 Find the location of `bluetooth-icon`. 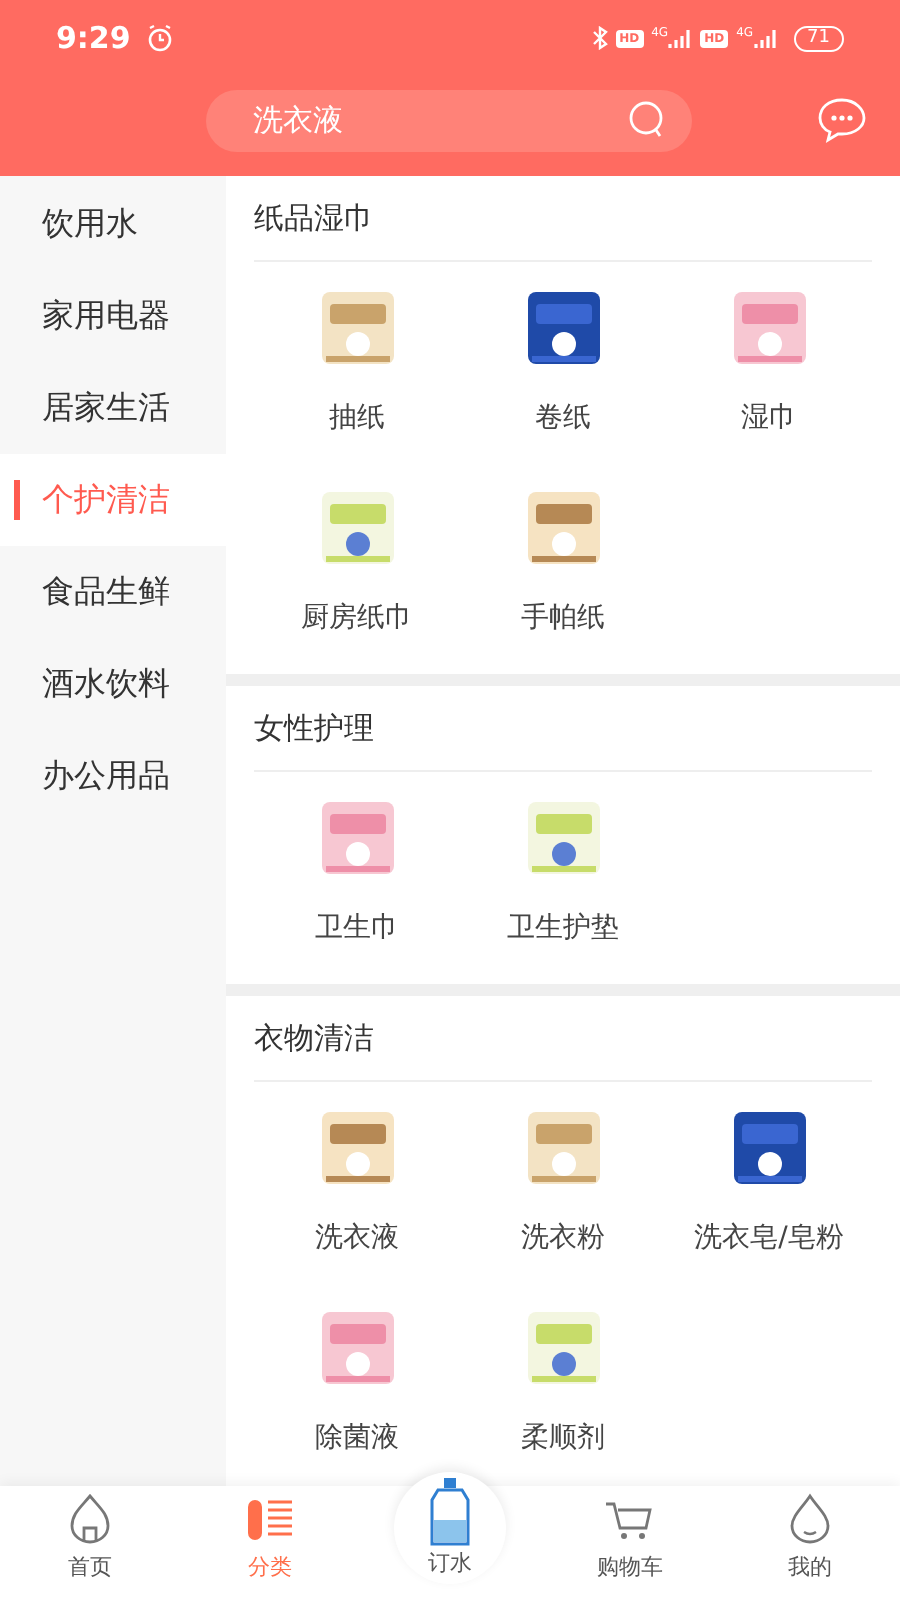

bluetooth-icon is located at coordinates (599, 38).